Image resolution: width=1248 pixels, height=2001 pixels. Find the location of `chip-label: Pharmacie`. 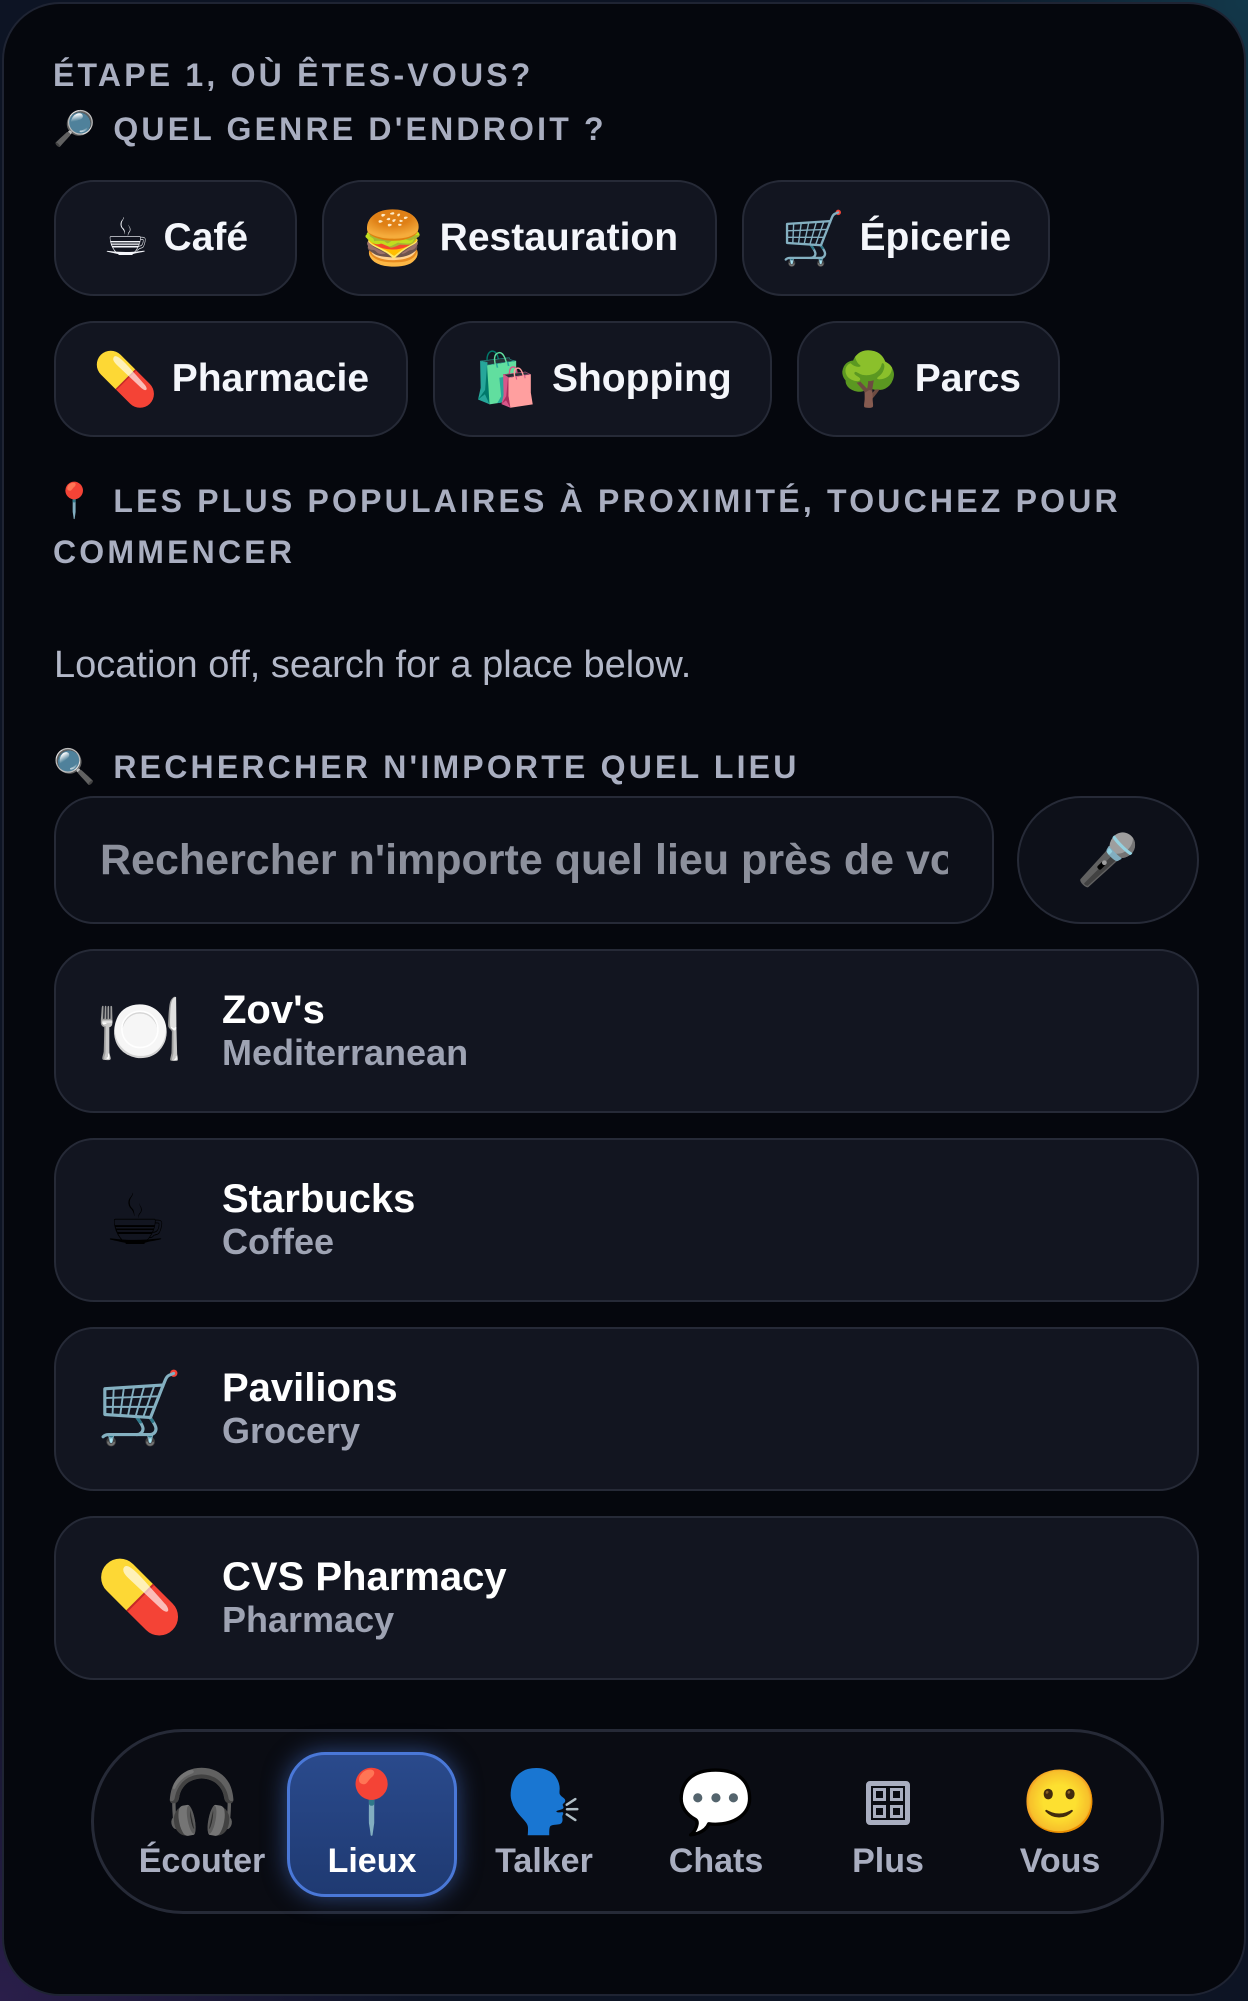

chip-label: Pharmacie is located at coordinates (270, 378).